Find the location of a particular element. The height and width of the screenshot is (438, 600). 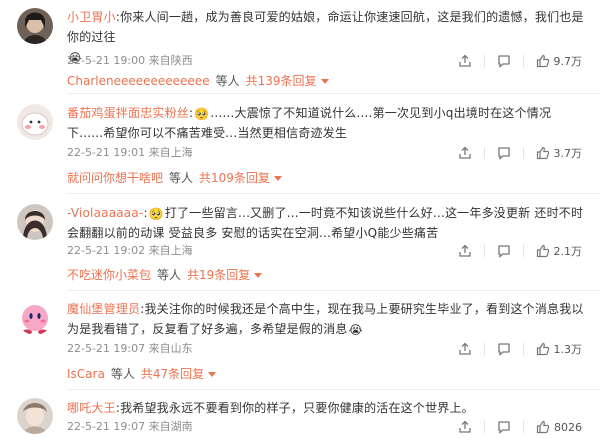

comment-username: 番茄鸡蛋拌面忠实粉丝 is located at coordinates (128, 113).